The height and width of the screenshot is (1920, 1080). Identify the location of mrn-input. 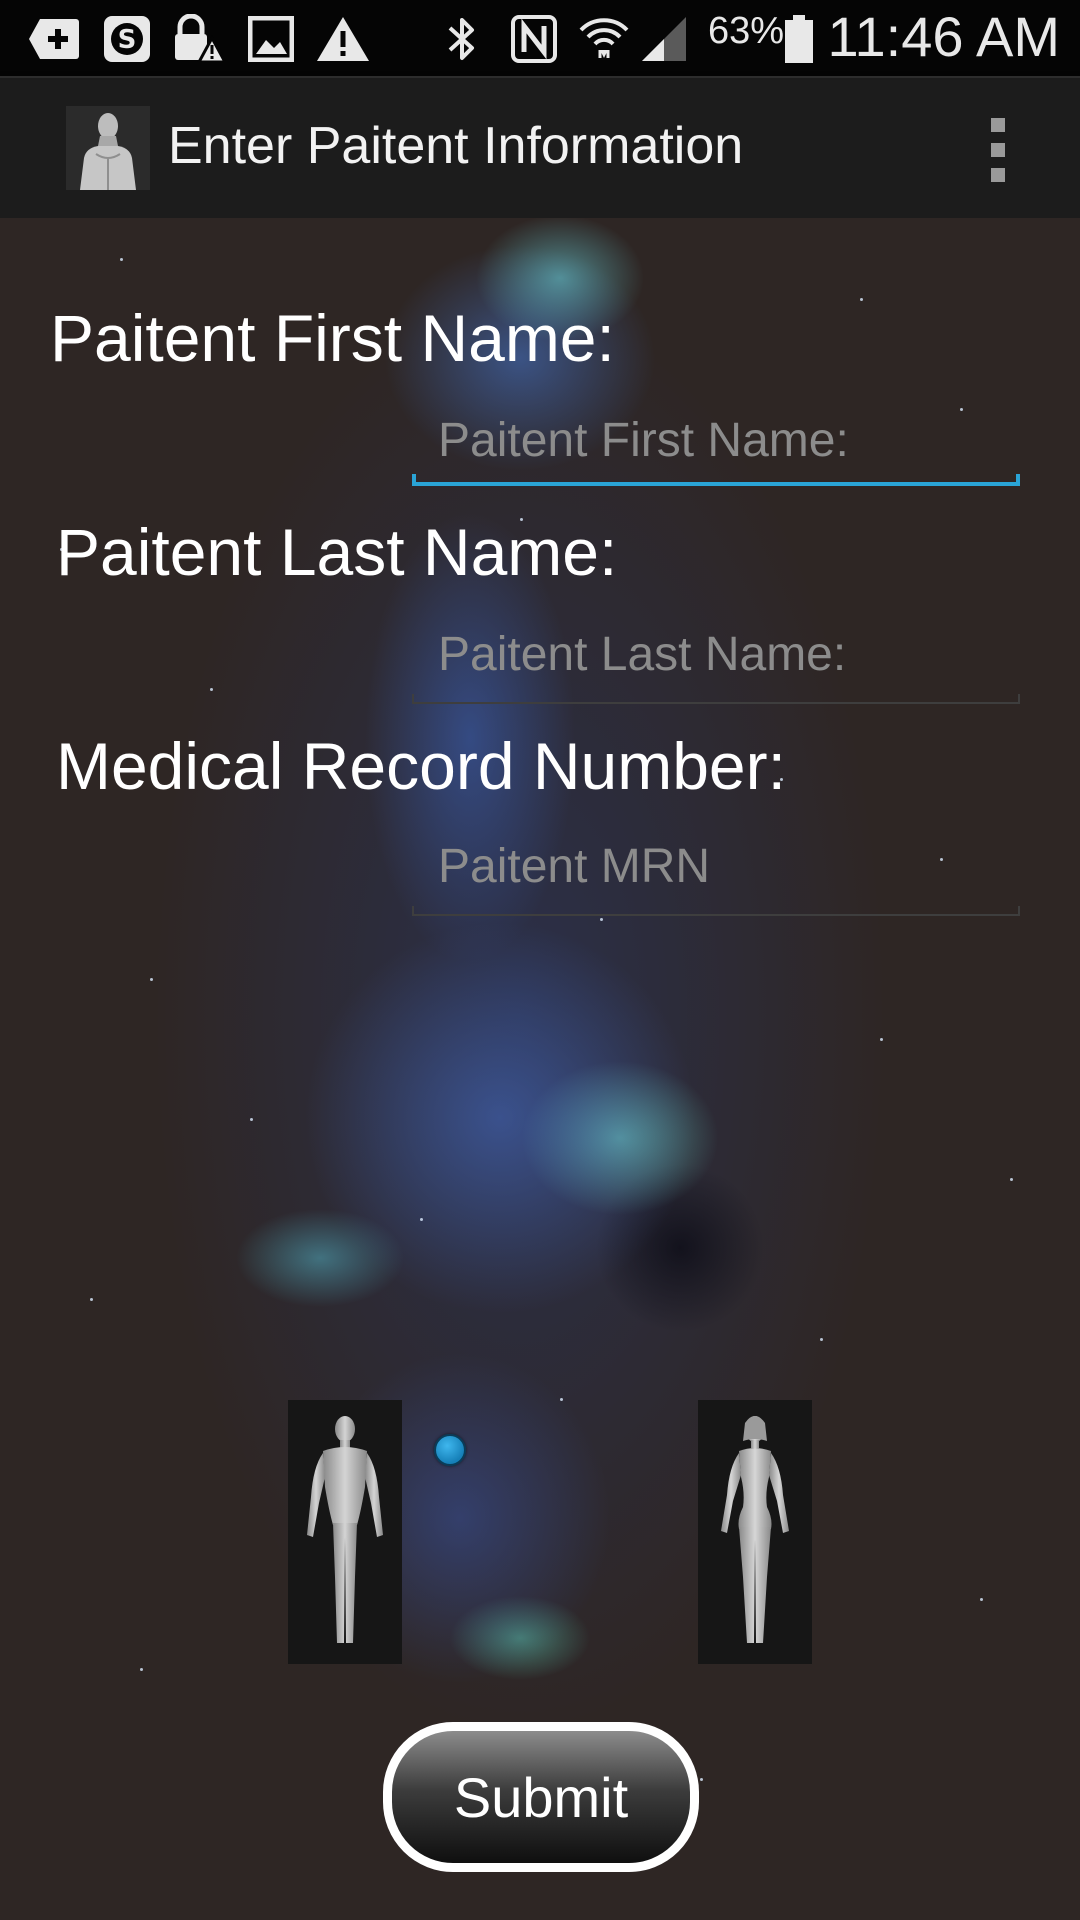
(716, 869).